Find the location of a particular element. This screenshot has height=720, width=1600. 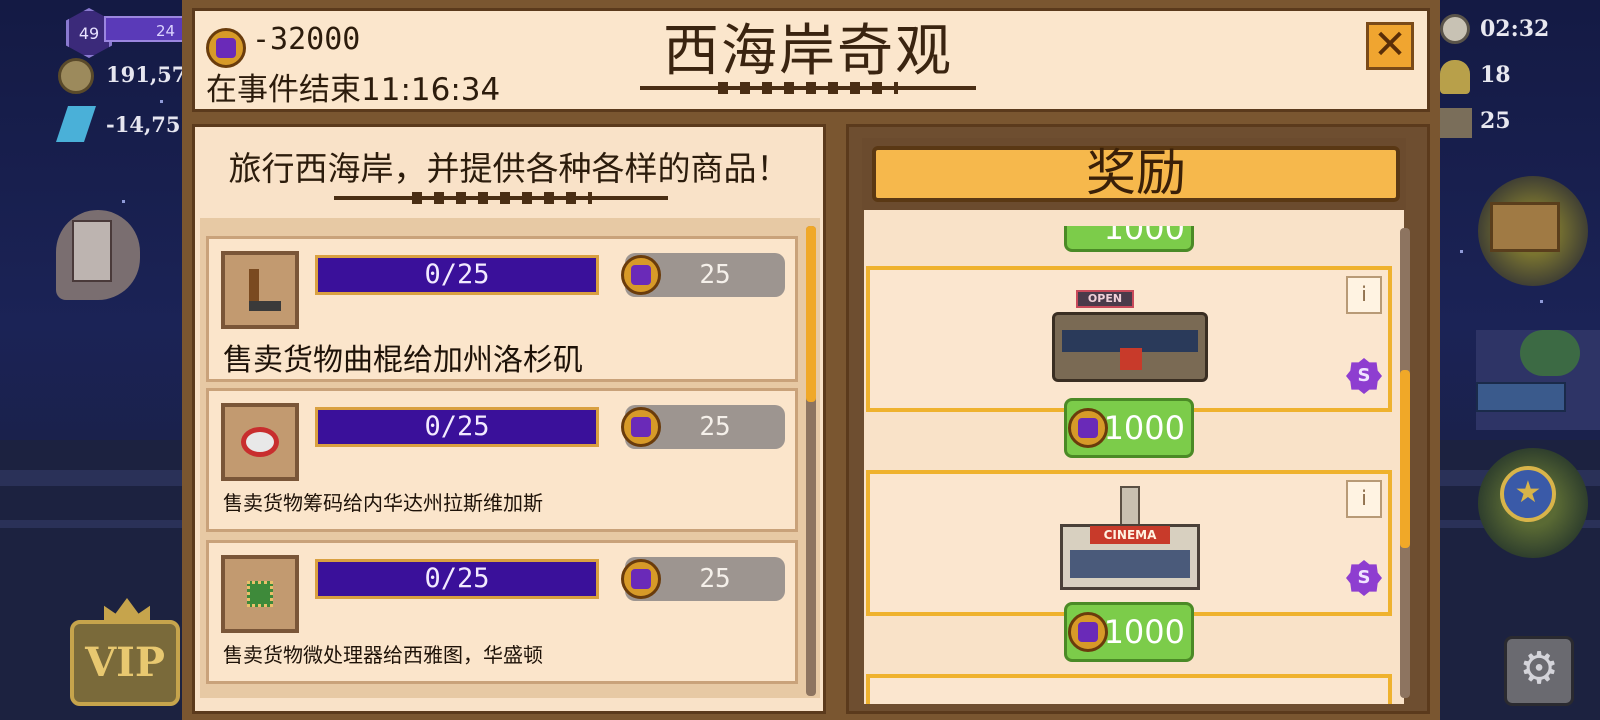

cinema-building-icon: CINEMA is located at coordinates (1130, 539).